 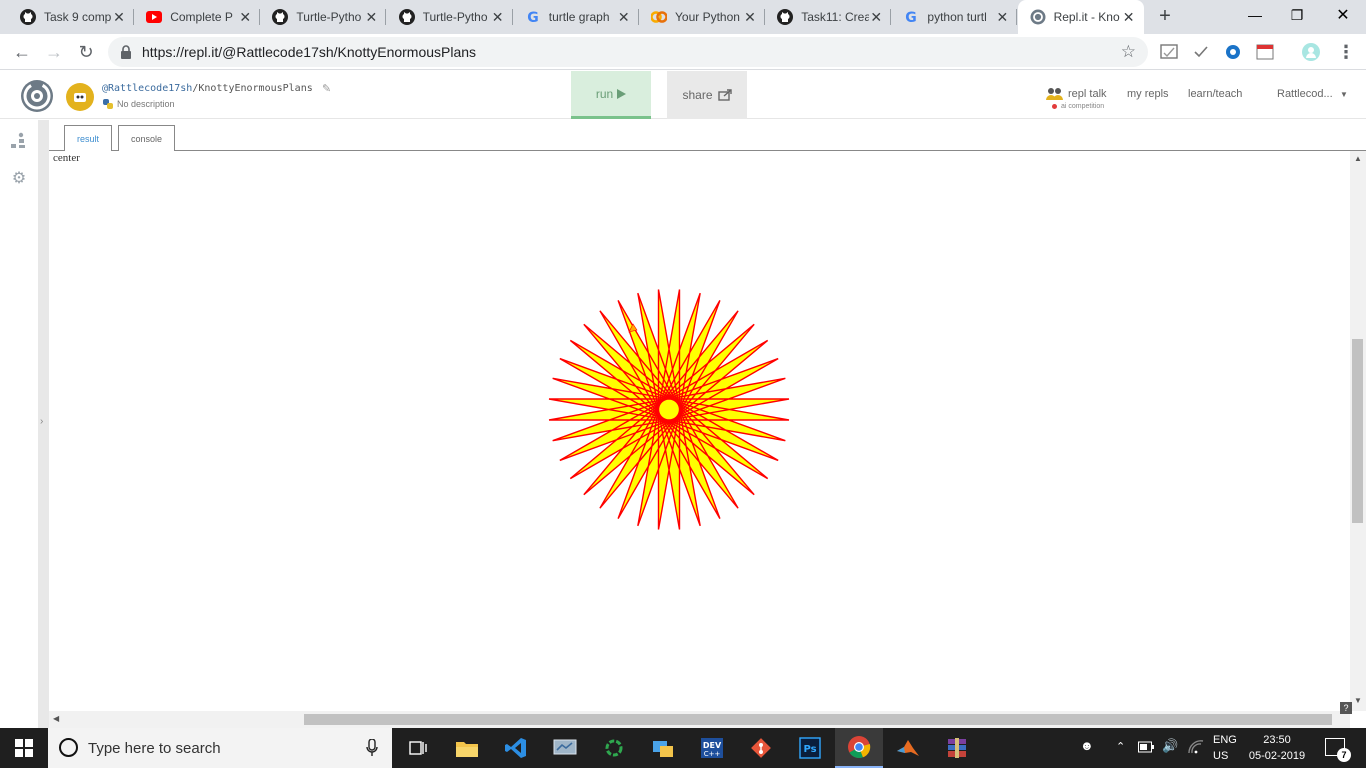 I want to click on browser-tab: Your Python ✕, so click(x=702, y=17).